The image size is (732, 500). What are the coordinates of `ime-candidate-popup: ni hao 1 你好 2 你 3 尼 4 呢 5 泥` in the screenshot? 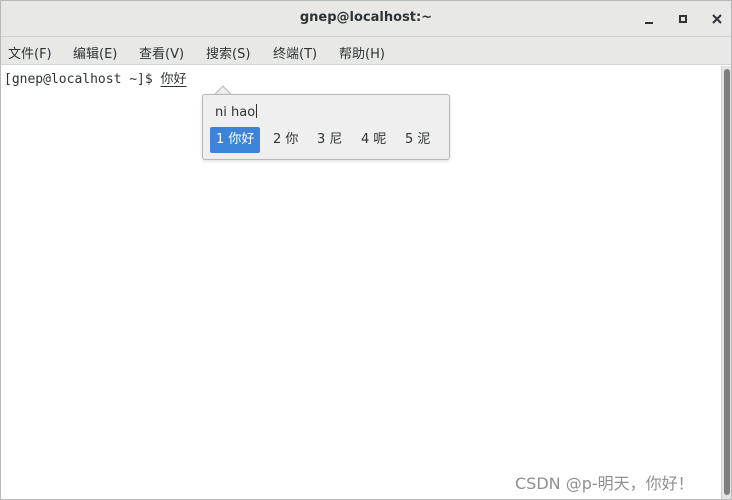 It's located at (326, 127).